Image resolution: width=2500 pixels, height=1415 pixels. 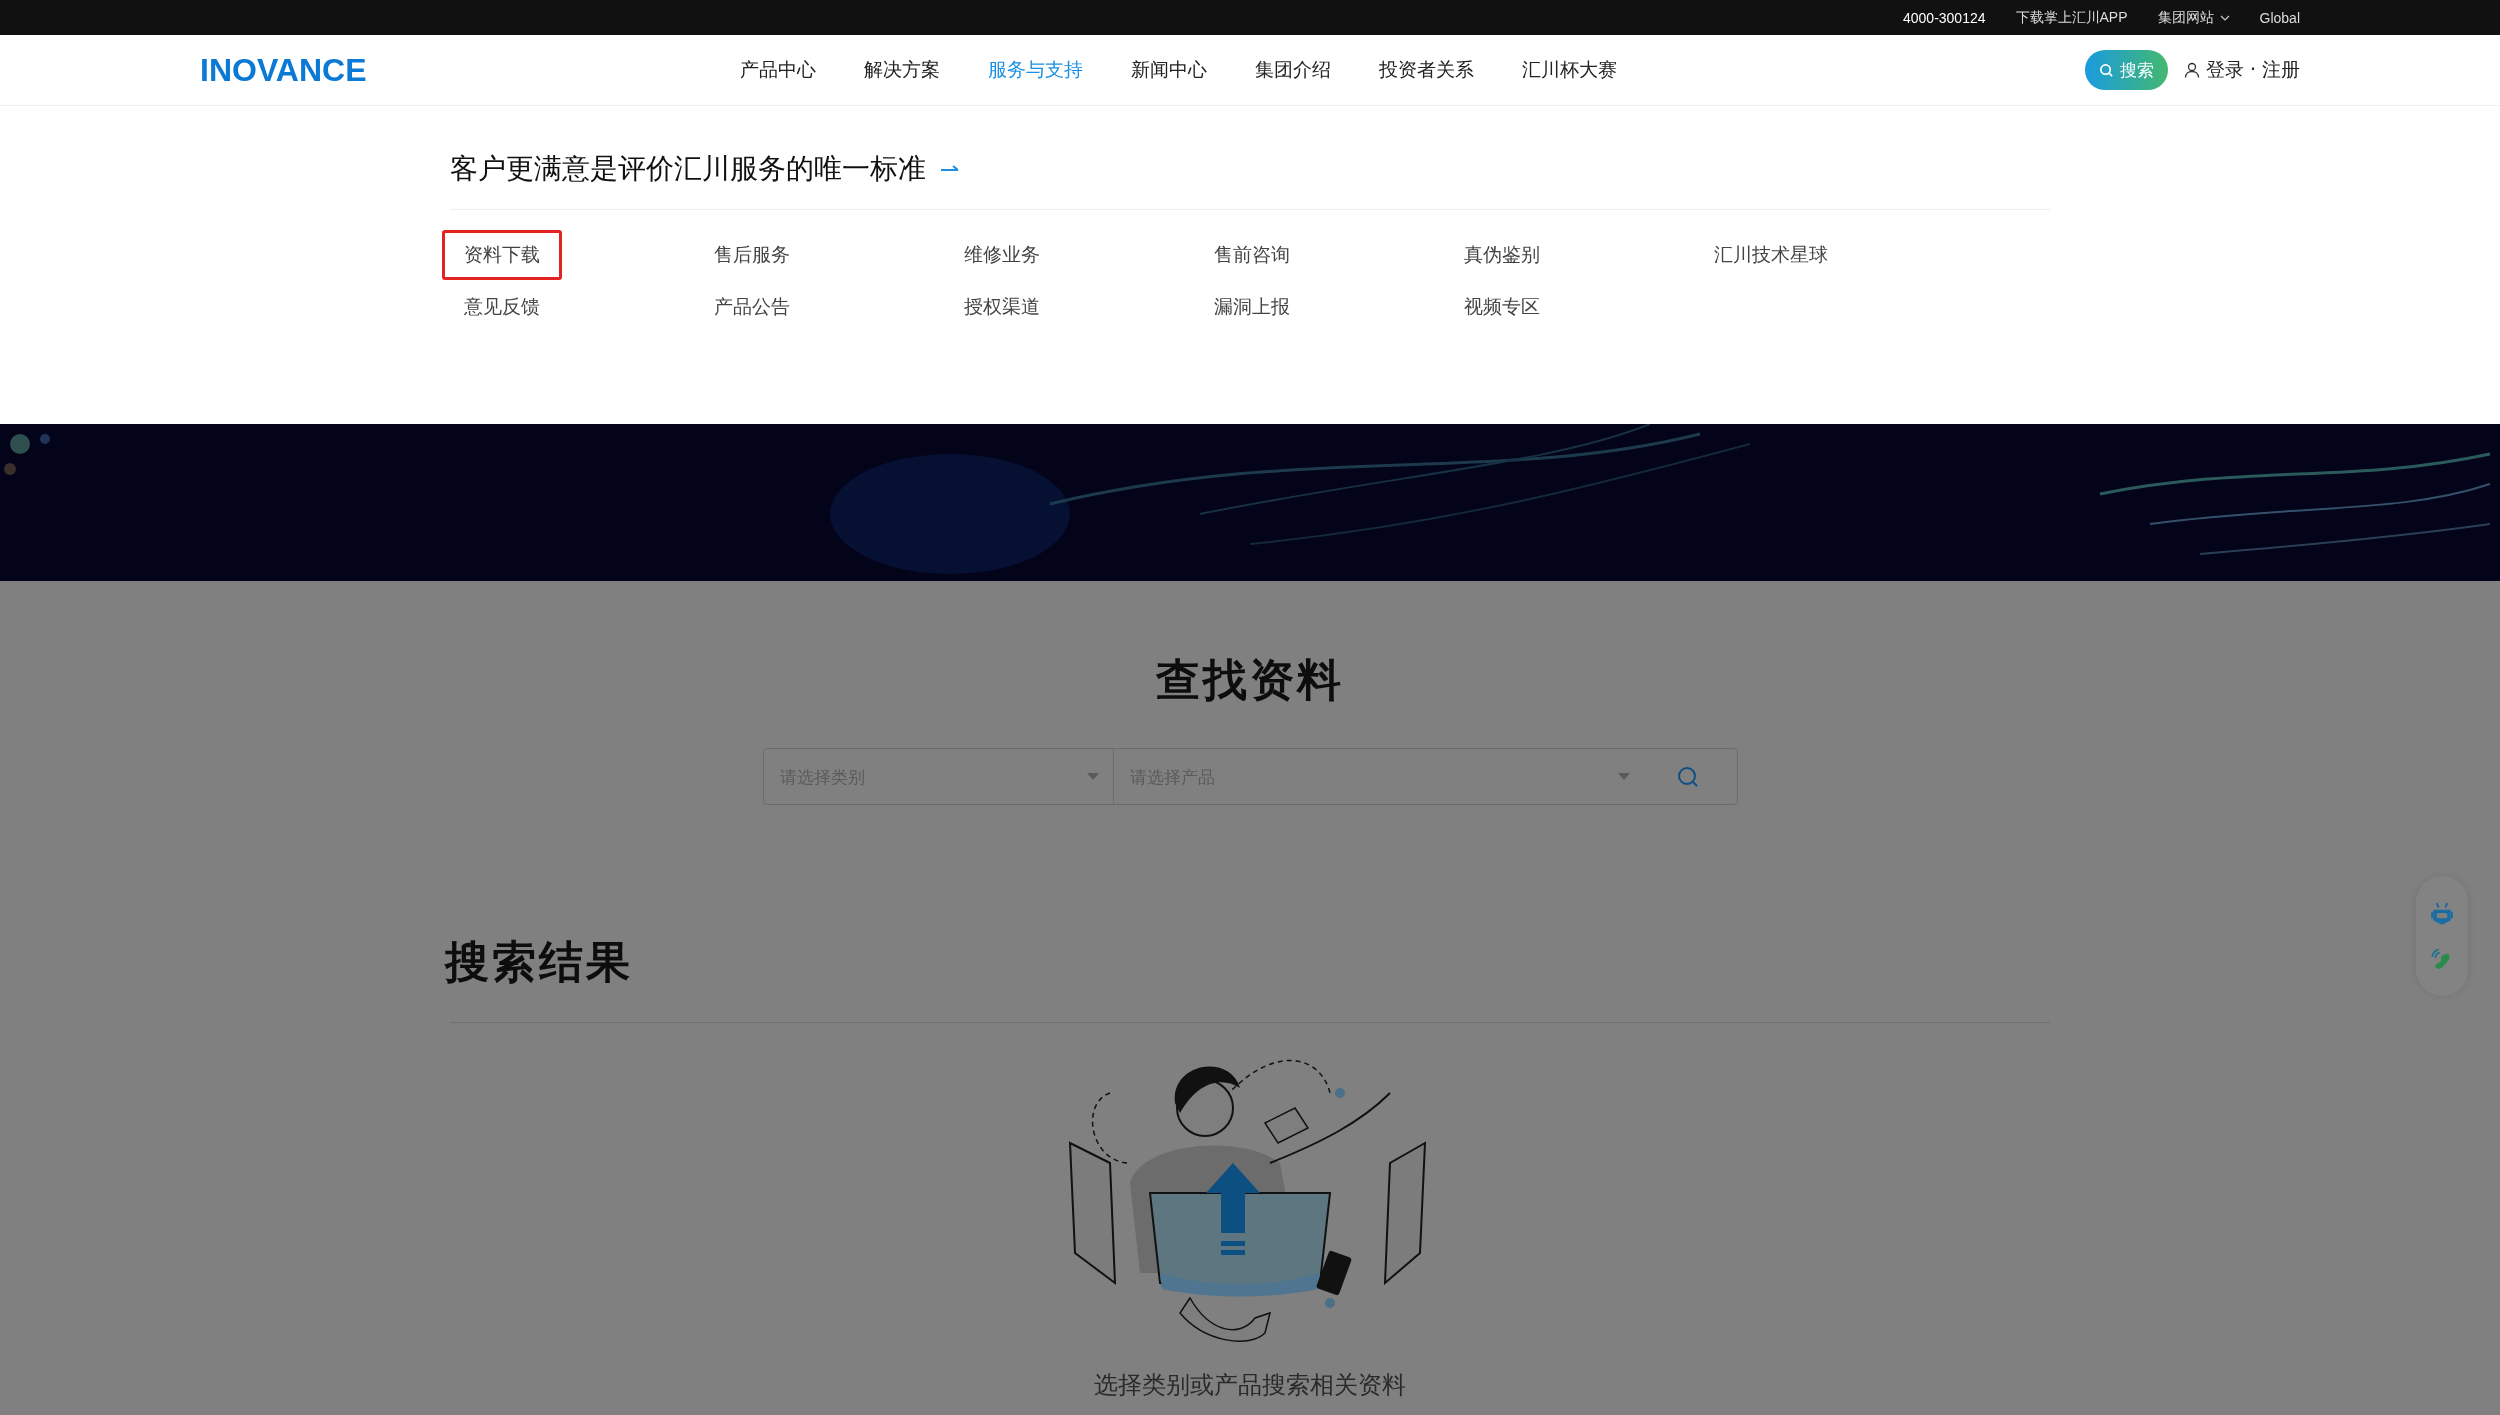 What do you see at coordinates (1252, 255) in the screenshot?
I see `menu-item: 售前咨询` at bounding box center [1252, 255].